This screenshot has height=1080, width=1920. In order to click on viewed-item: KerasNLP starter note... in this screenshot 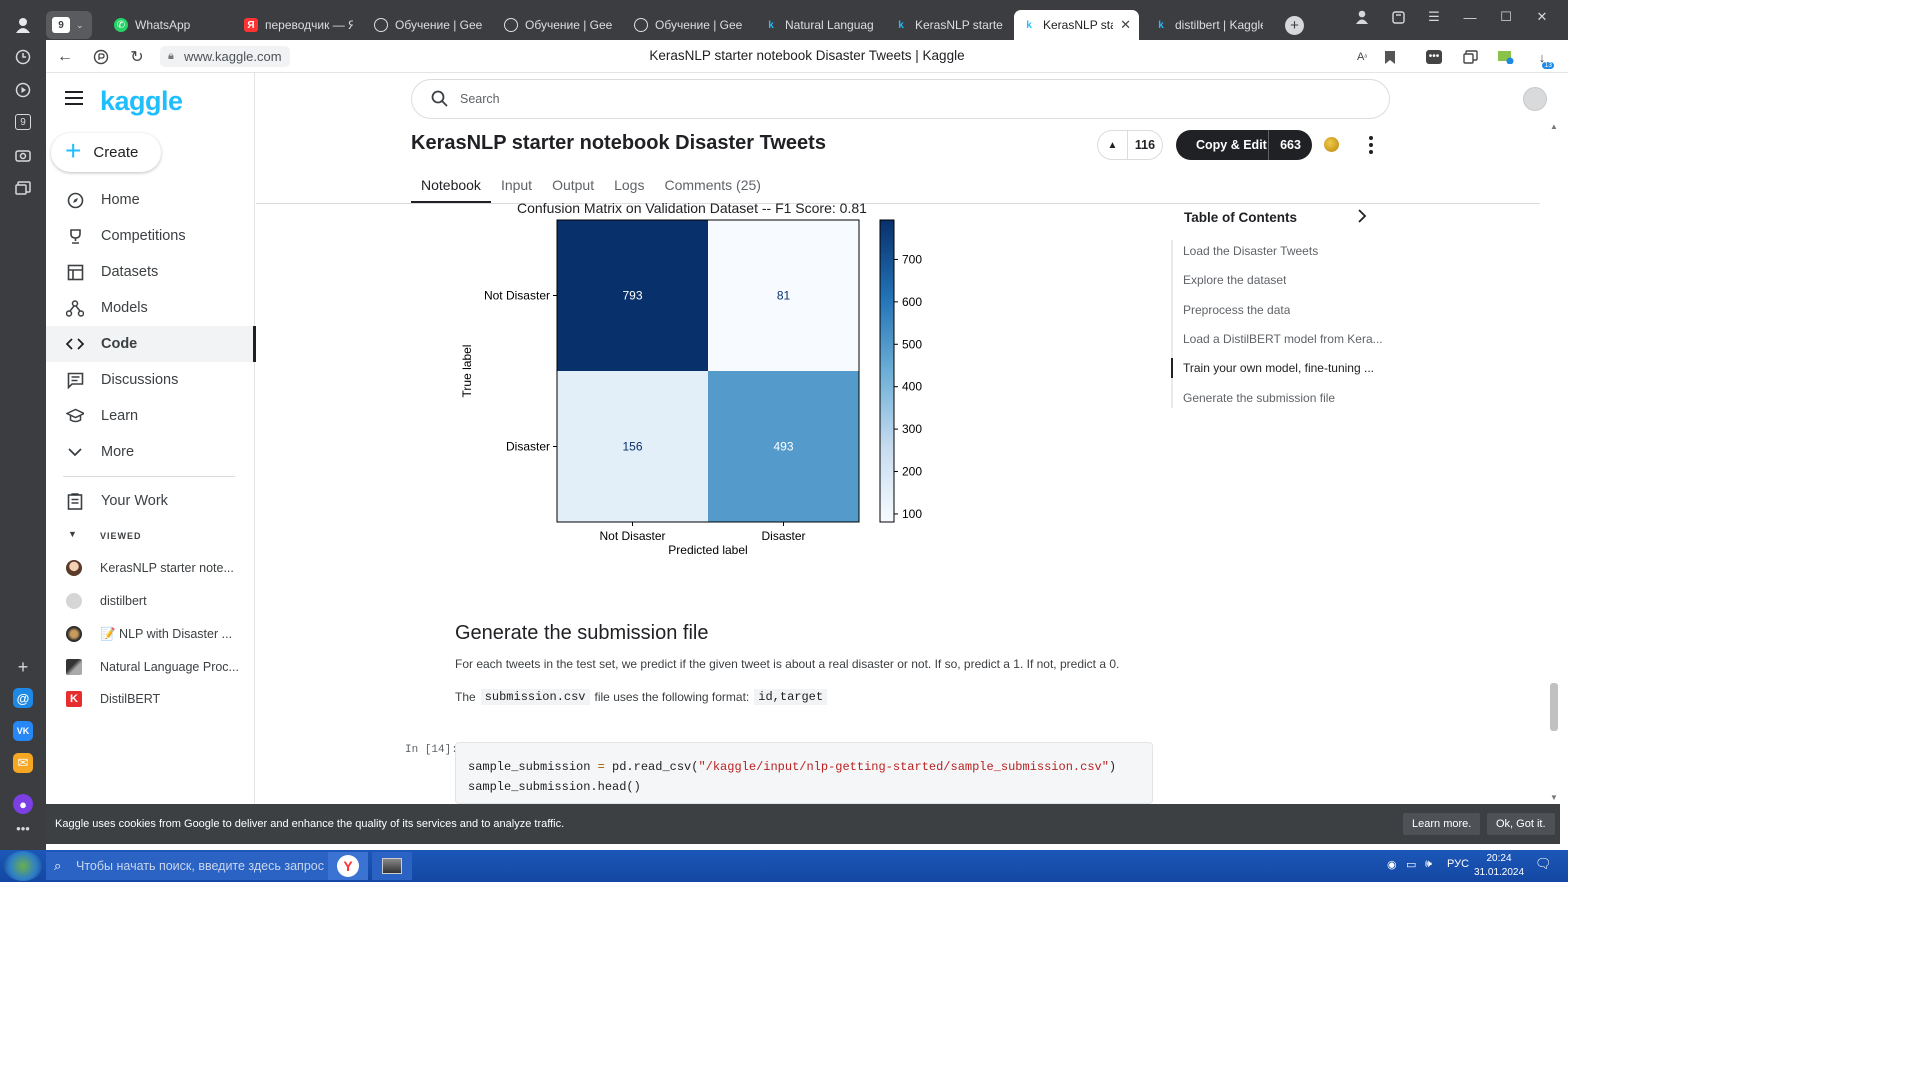, I will do `click(150, 568)`.